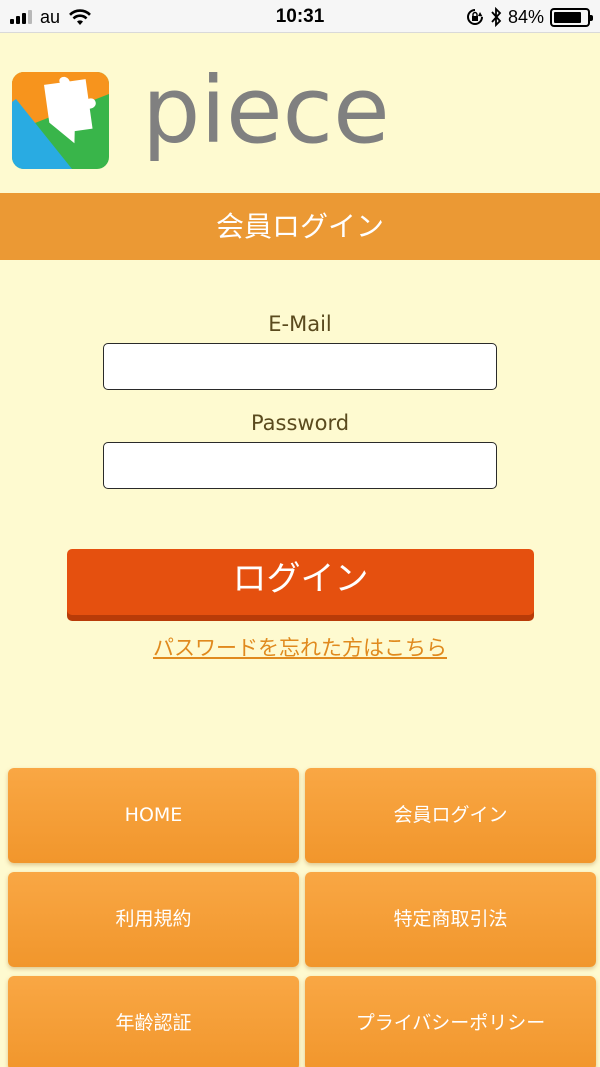  What do you see at coordinates (496, 17) in the screenshot?
I see `bluetooth-icon` at bounding box center [496, 17].